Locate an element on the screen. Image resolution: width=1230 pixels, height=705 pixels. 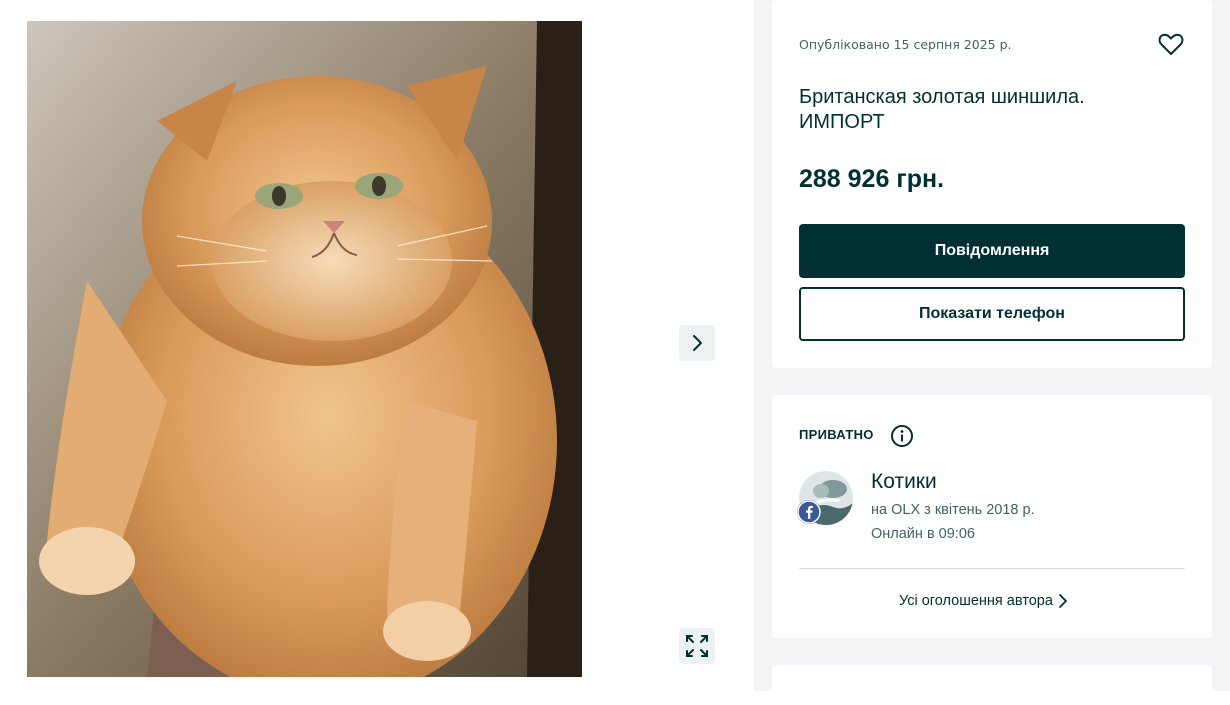
all-author-ads-link: Усі оголошення автора is located at coordinates (984, 601).